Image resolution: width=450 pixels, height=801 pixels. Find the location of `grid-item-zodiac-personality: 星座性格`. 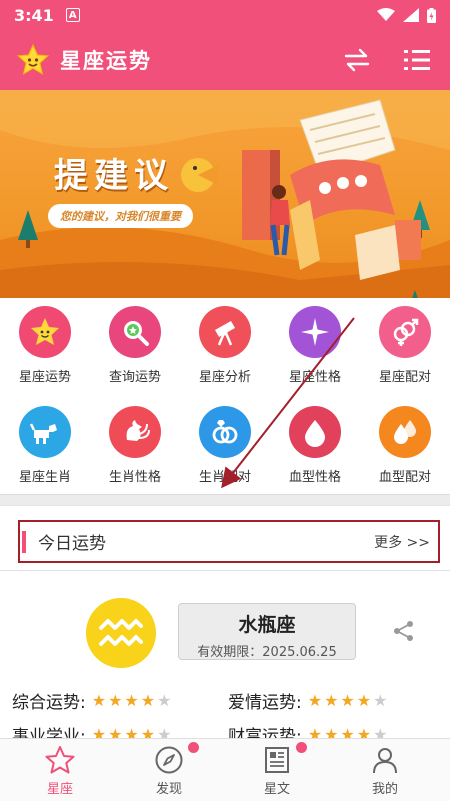

grid-item-zodiac-personality: 星座性格 is located at coordinates (315, 352).